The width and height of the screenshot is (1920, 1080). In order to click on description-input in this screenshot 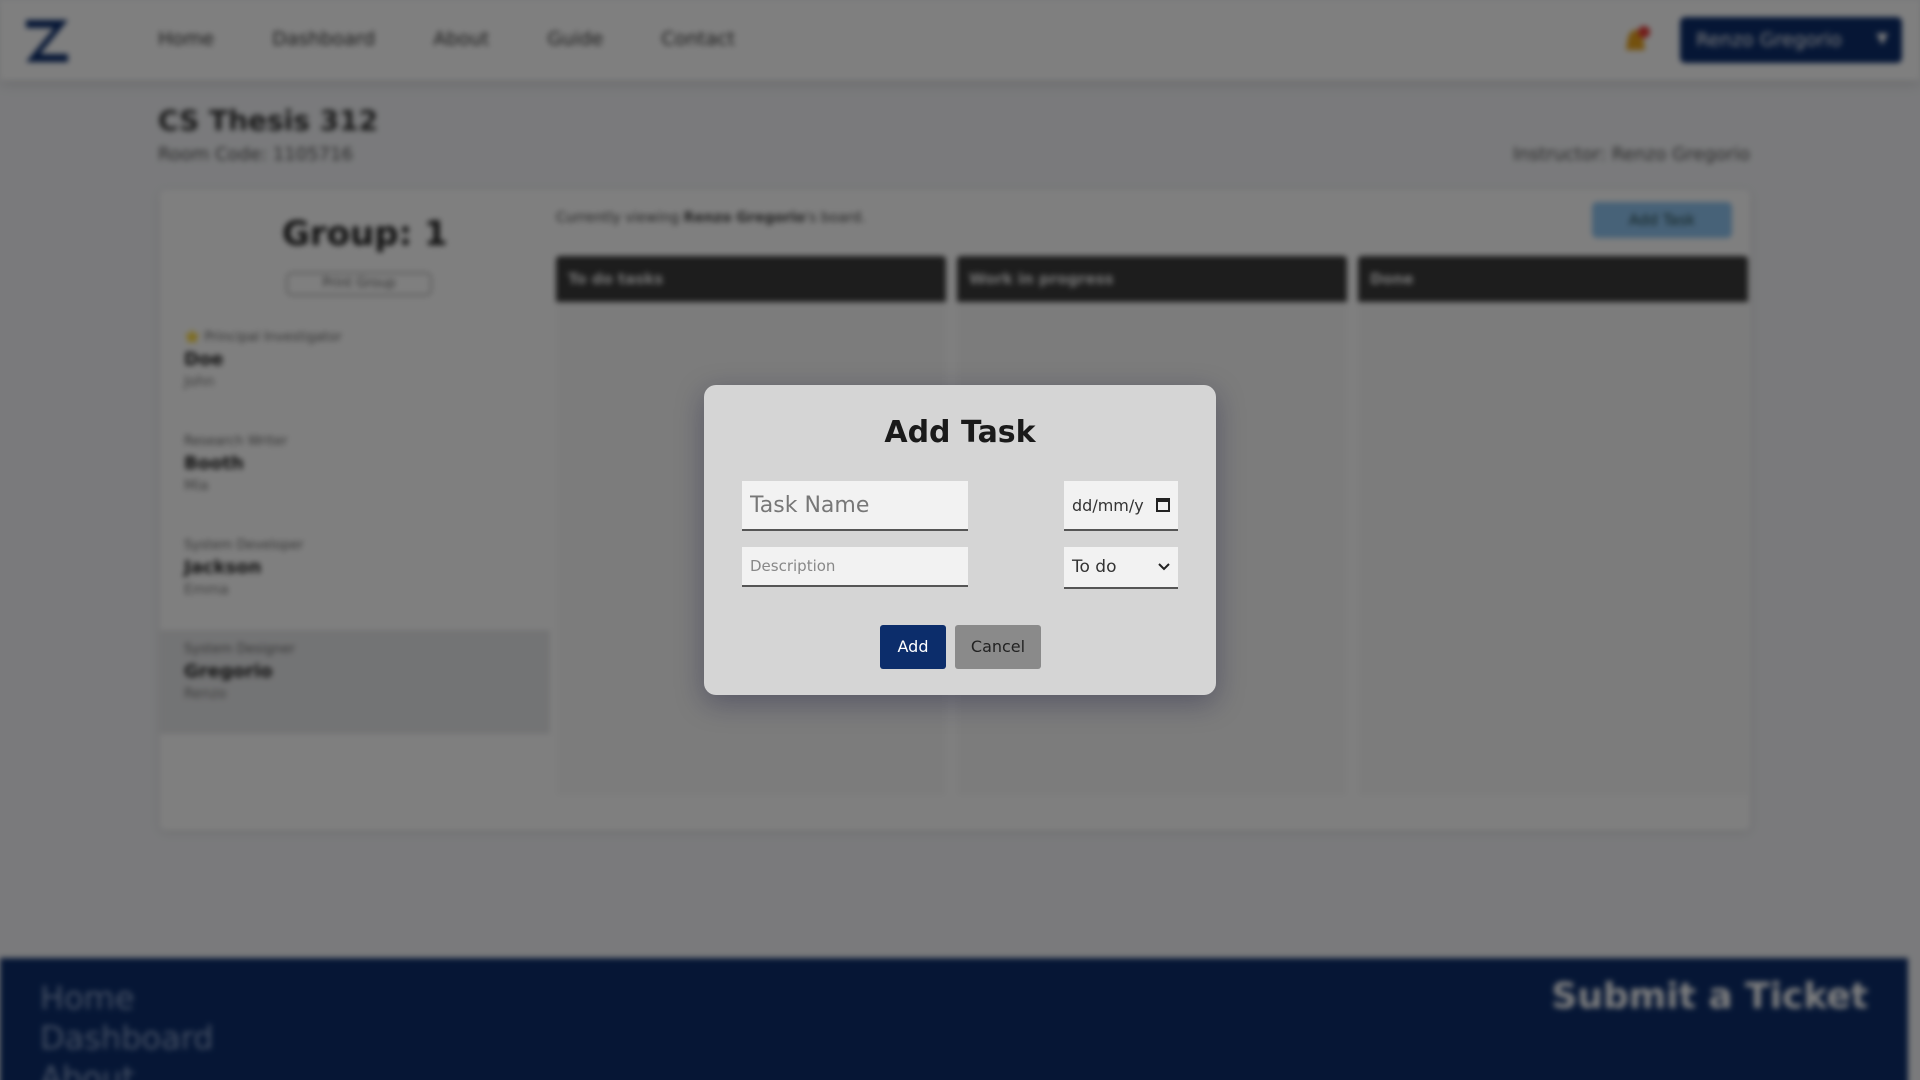, I will do `click(855, 567)`.